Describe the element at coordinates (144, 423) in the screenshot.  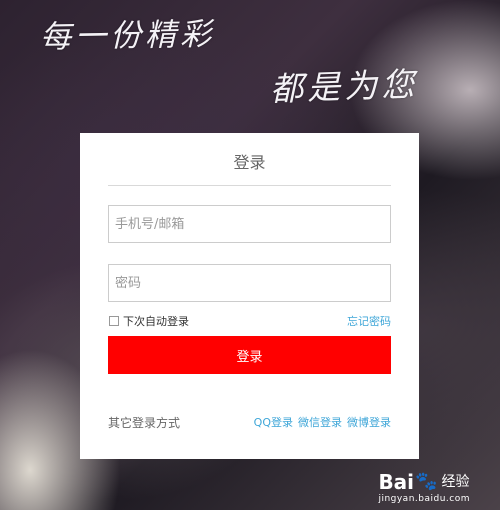
I see `other-login-label: 其它登录方式` at that location.